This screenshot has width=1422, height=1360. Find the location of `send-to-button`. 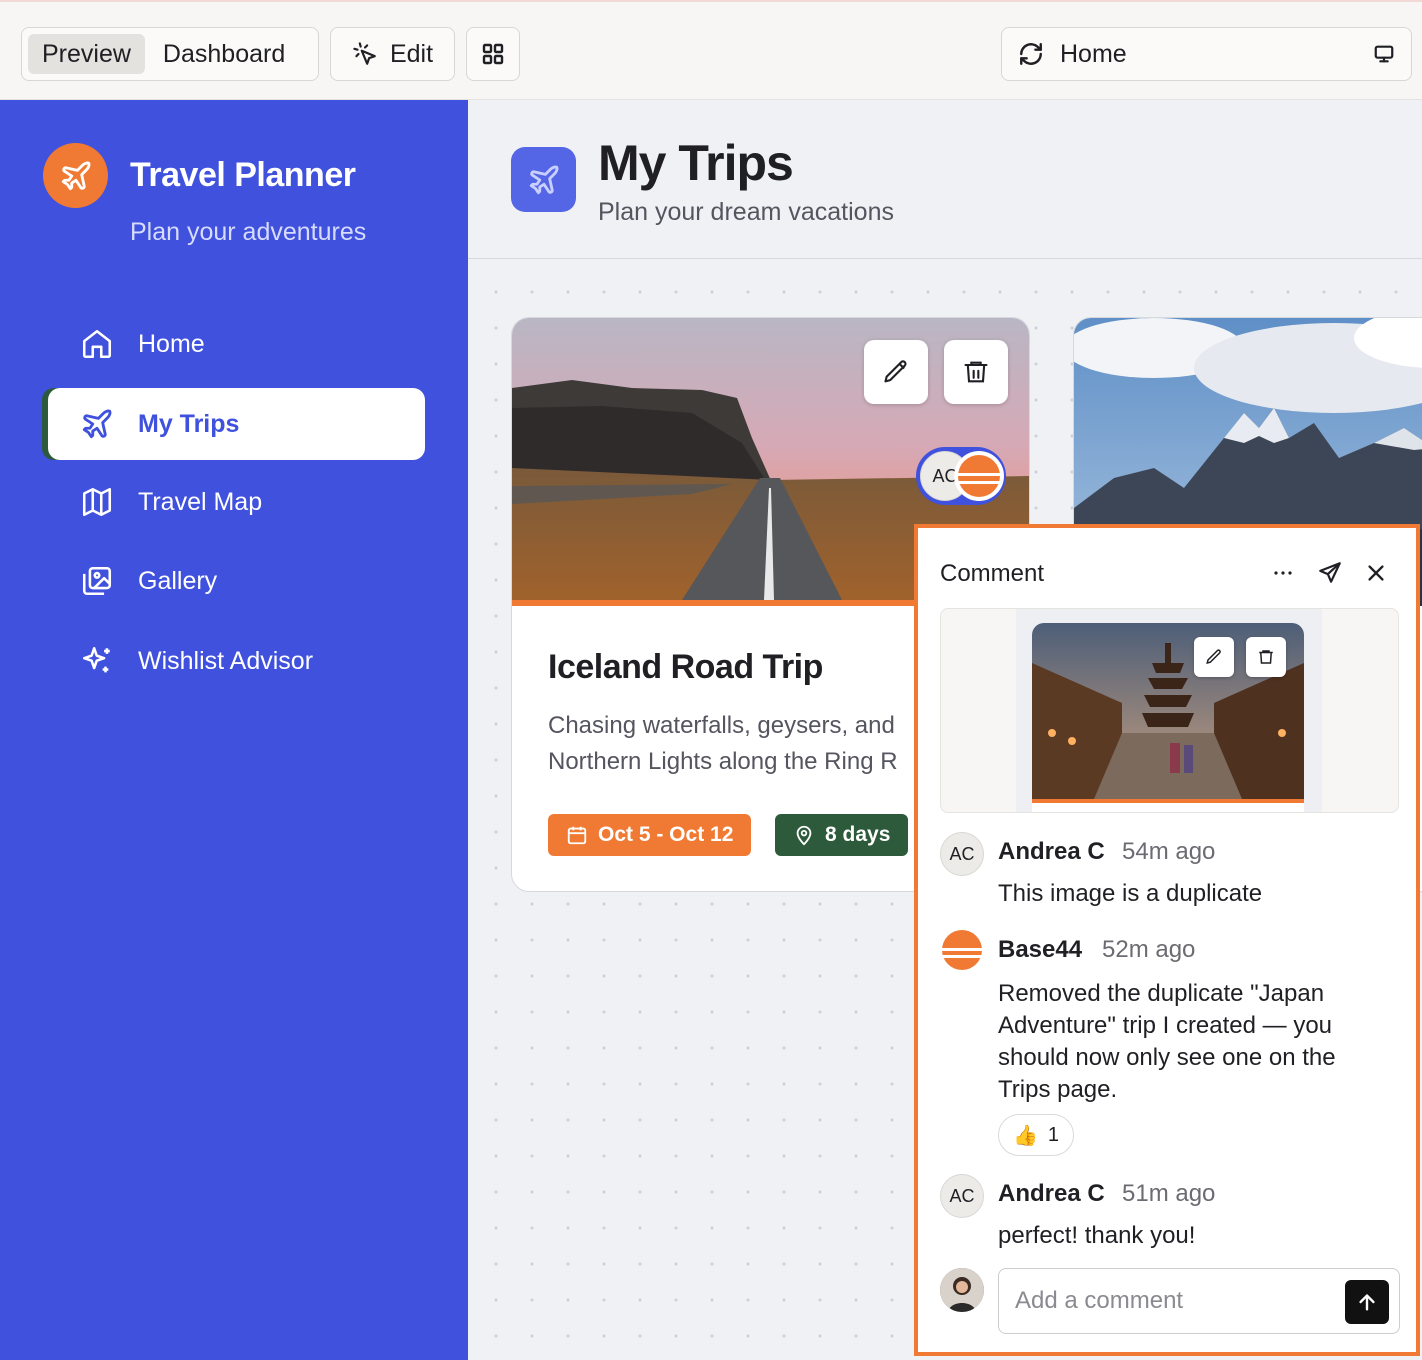

send-to-button is located at coordinates (1330, 573).